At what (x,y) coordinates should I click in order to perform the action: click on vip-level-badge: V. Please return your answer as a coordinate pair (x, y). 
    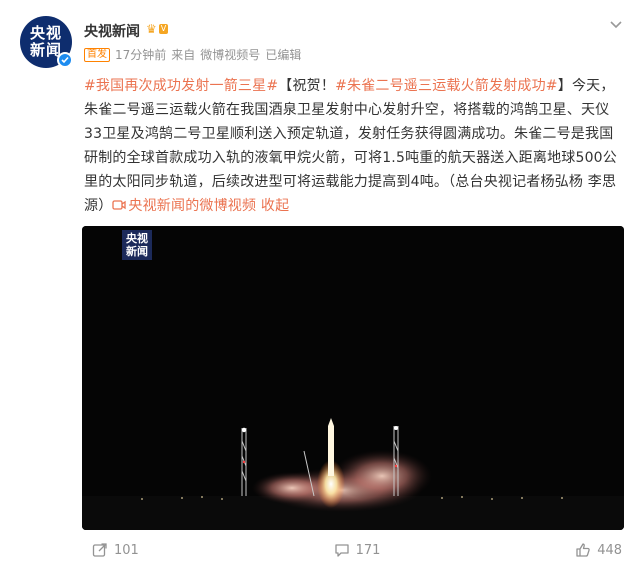
    Looking at the image, I should click on (163, 29).